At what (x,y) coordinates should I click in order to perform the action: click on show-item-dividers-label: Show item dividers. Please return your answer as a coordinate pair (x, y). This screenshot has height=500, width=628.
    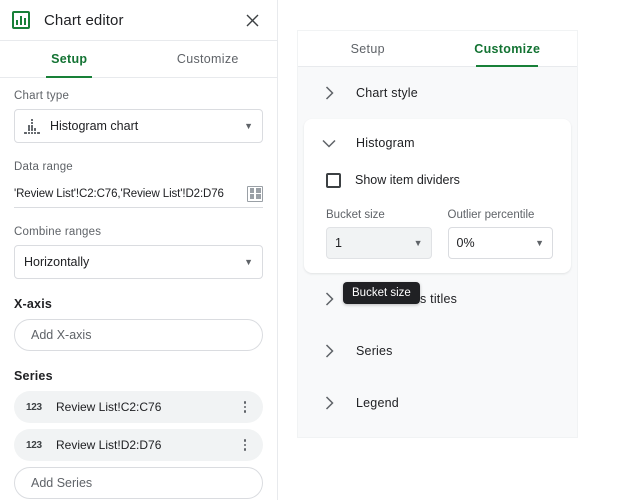
    Looking at the image, I should click on (407, 180).